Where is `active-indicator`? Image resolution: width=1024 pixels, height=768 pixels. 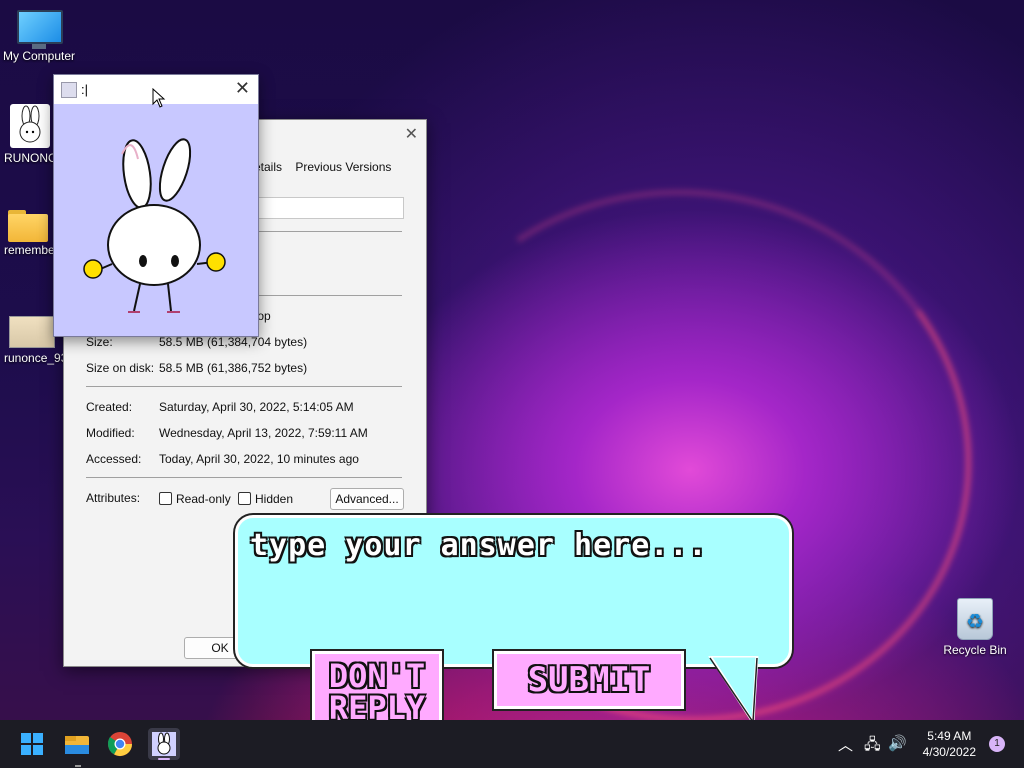 active-indicator is located at coordinates (164, 759).